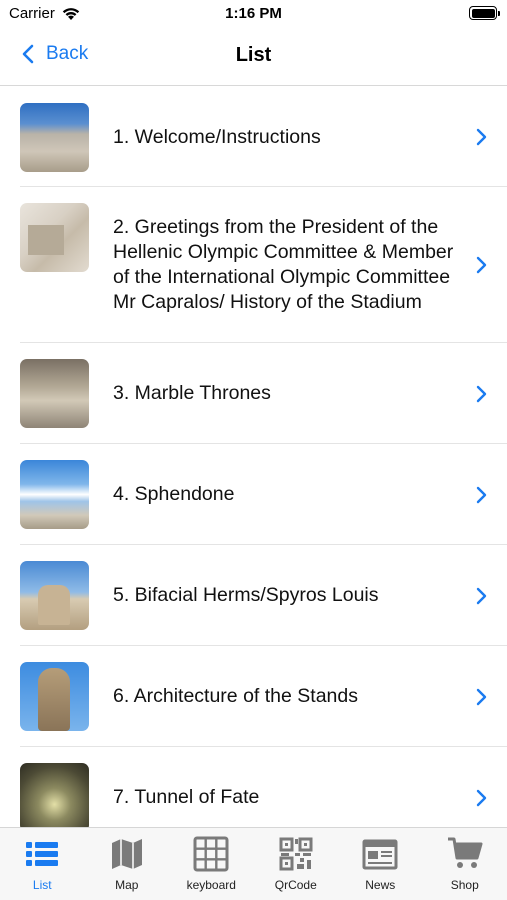  I want to click on battery-icon, so click(484, 13).